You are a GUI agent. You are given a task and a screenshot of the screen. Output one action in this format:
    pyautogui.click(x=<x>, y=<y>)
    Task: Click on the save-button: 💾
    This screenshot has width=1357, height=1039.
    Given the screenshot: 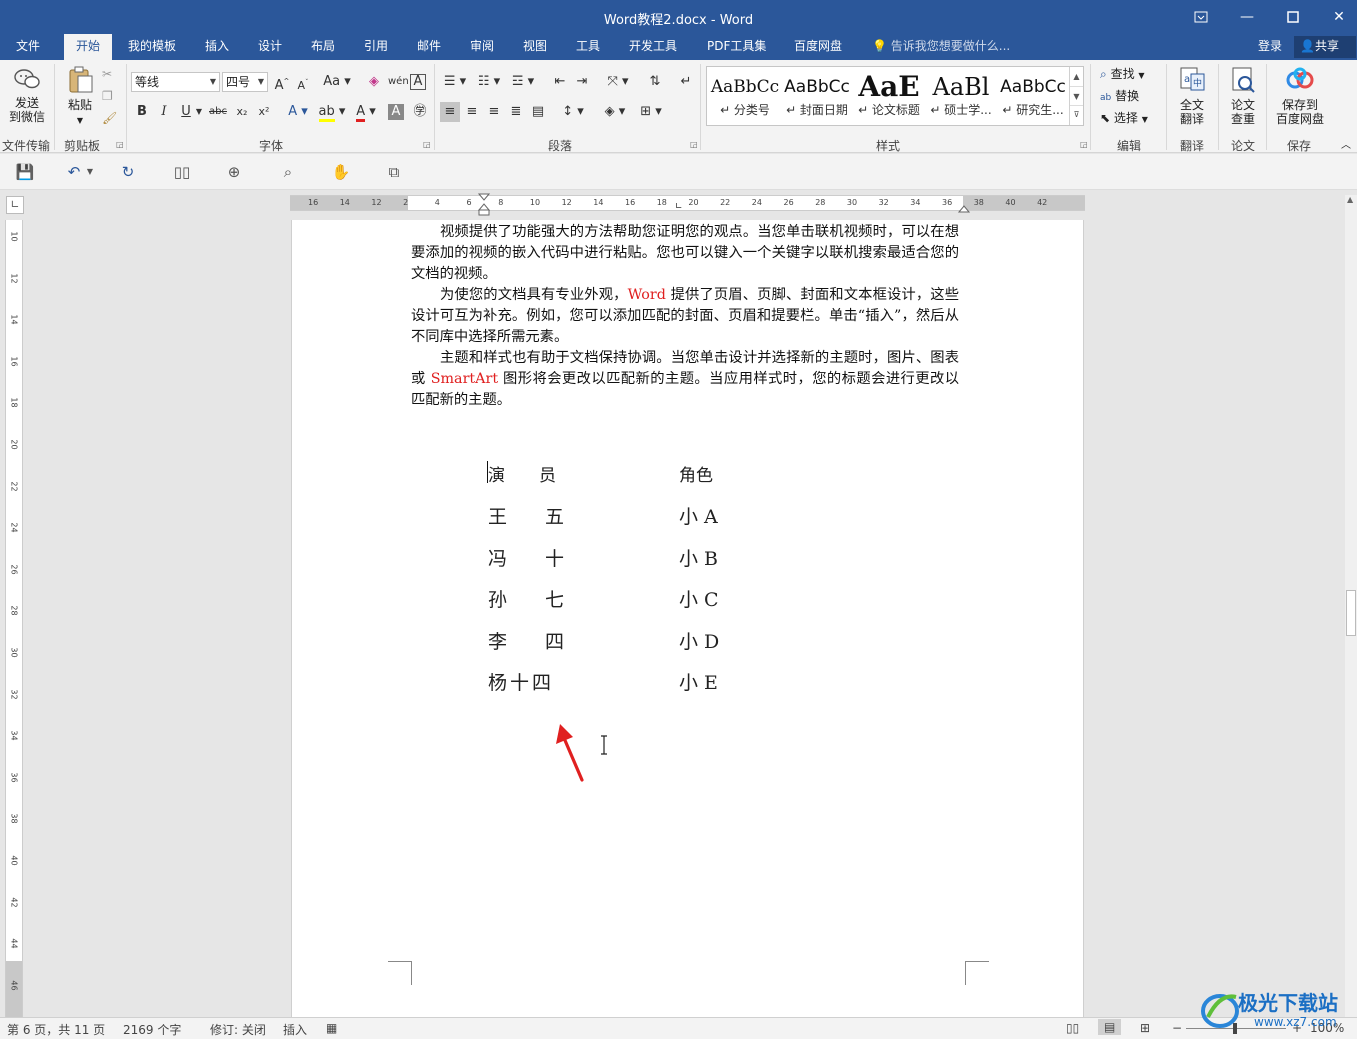 What is the action you would take?
    pyautogui.click(x=25, y=172)
    